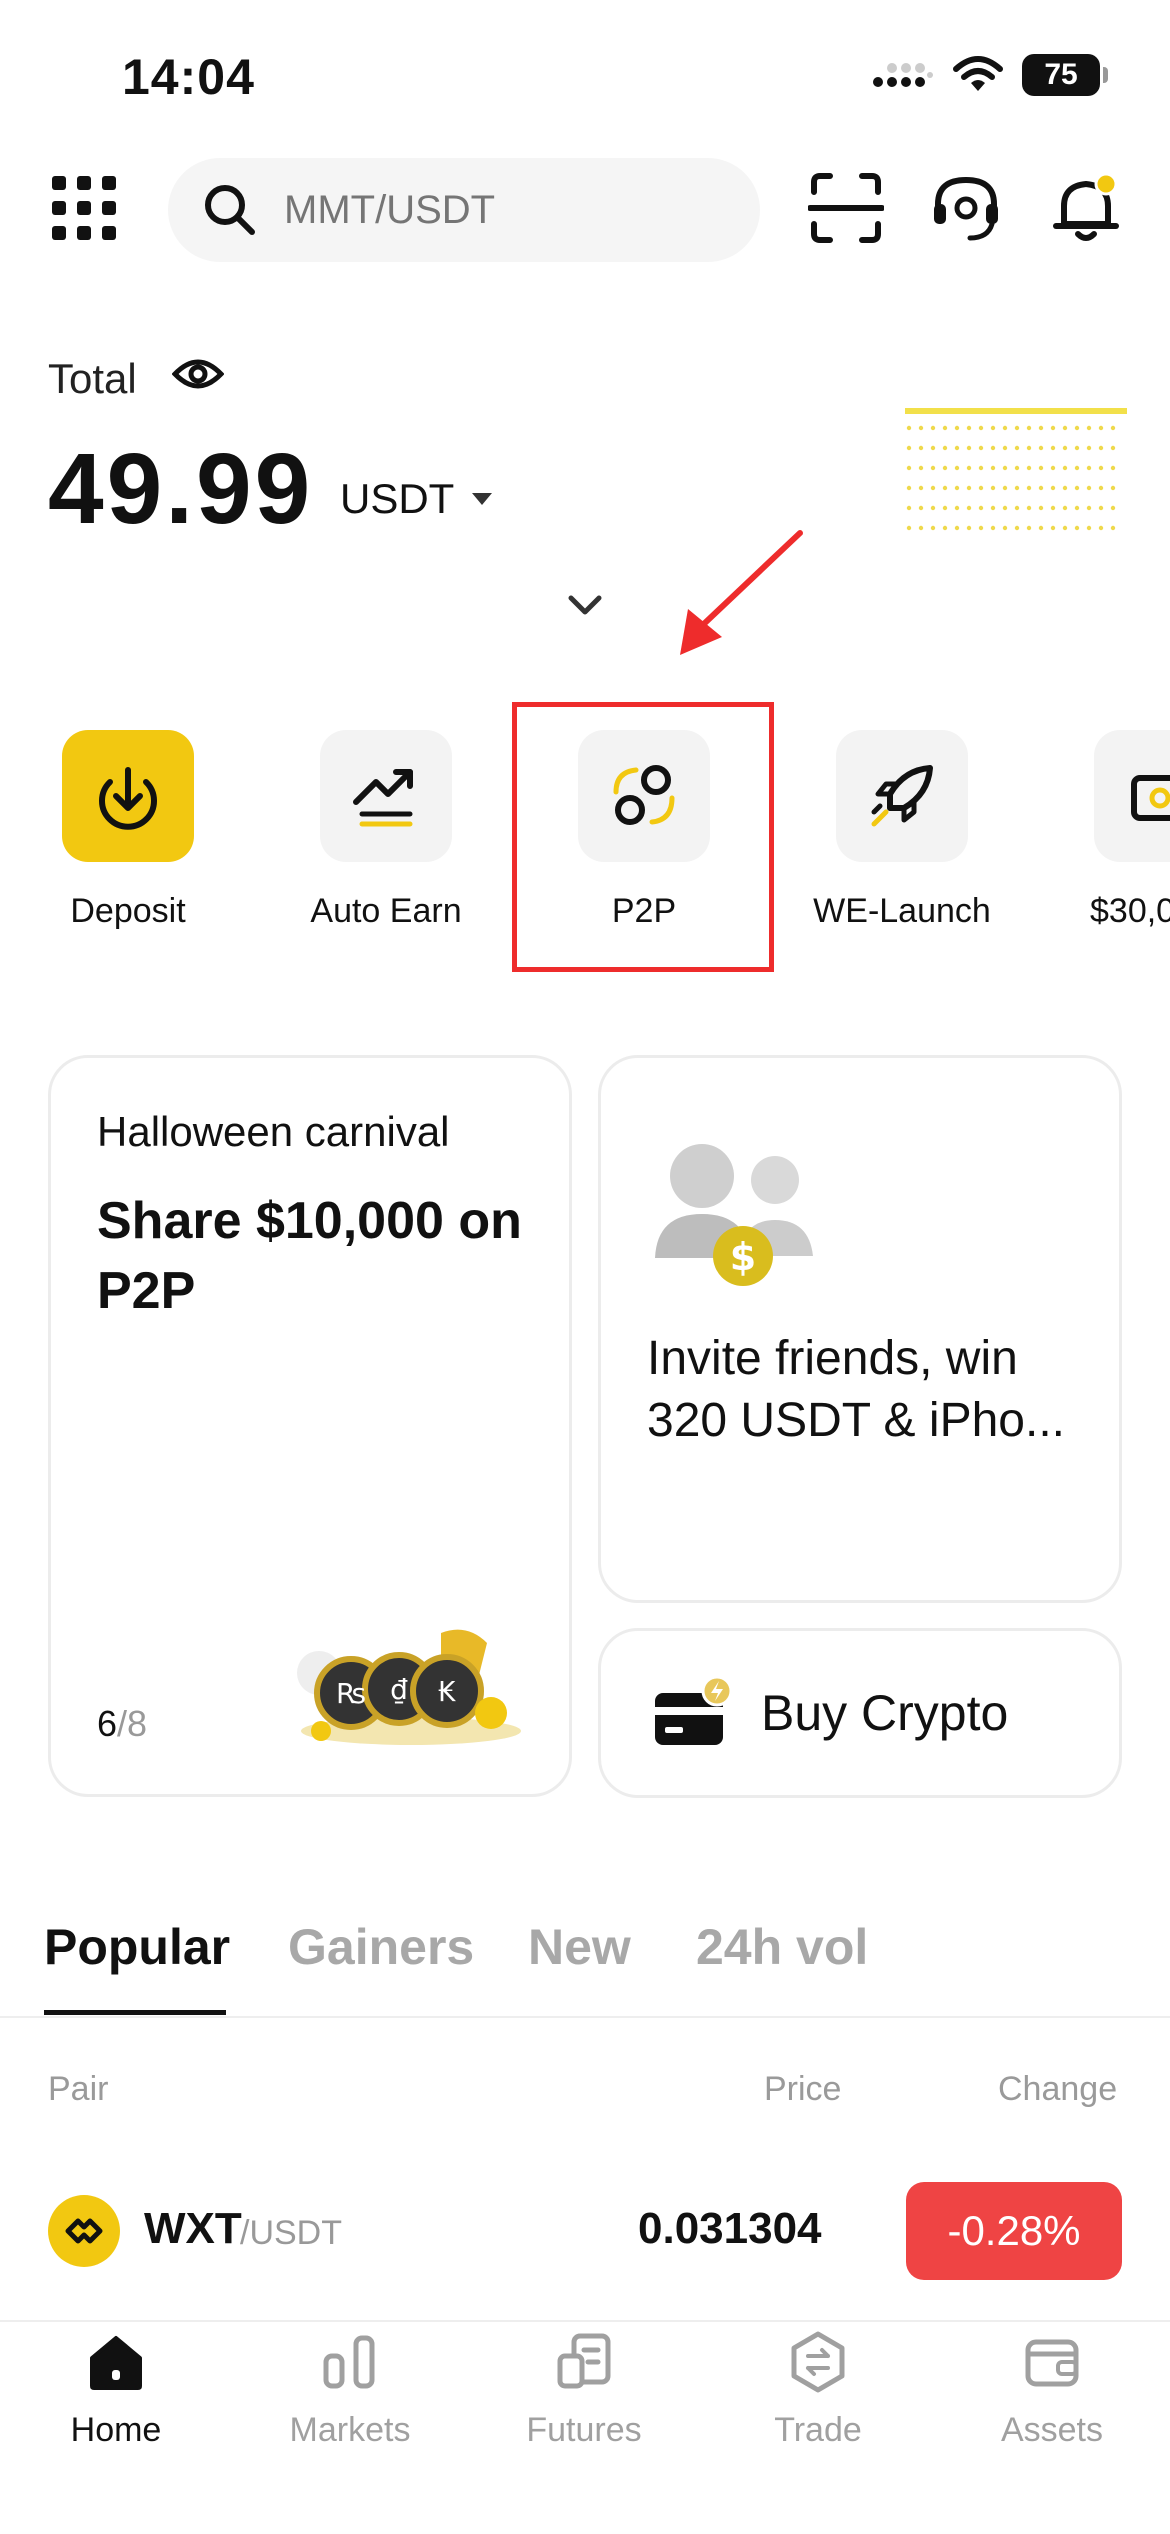 This screenshot has width=1170, height=2534. I want to click on download-icon, so click(128, 798).